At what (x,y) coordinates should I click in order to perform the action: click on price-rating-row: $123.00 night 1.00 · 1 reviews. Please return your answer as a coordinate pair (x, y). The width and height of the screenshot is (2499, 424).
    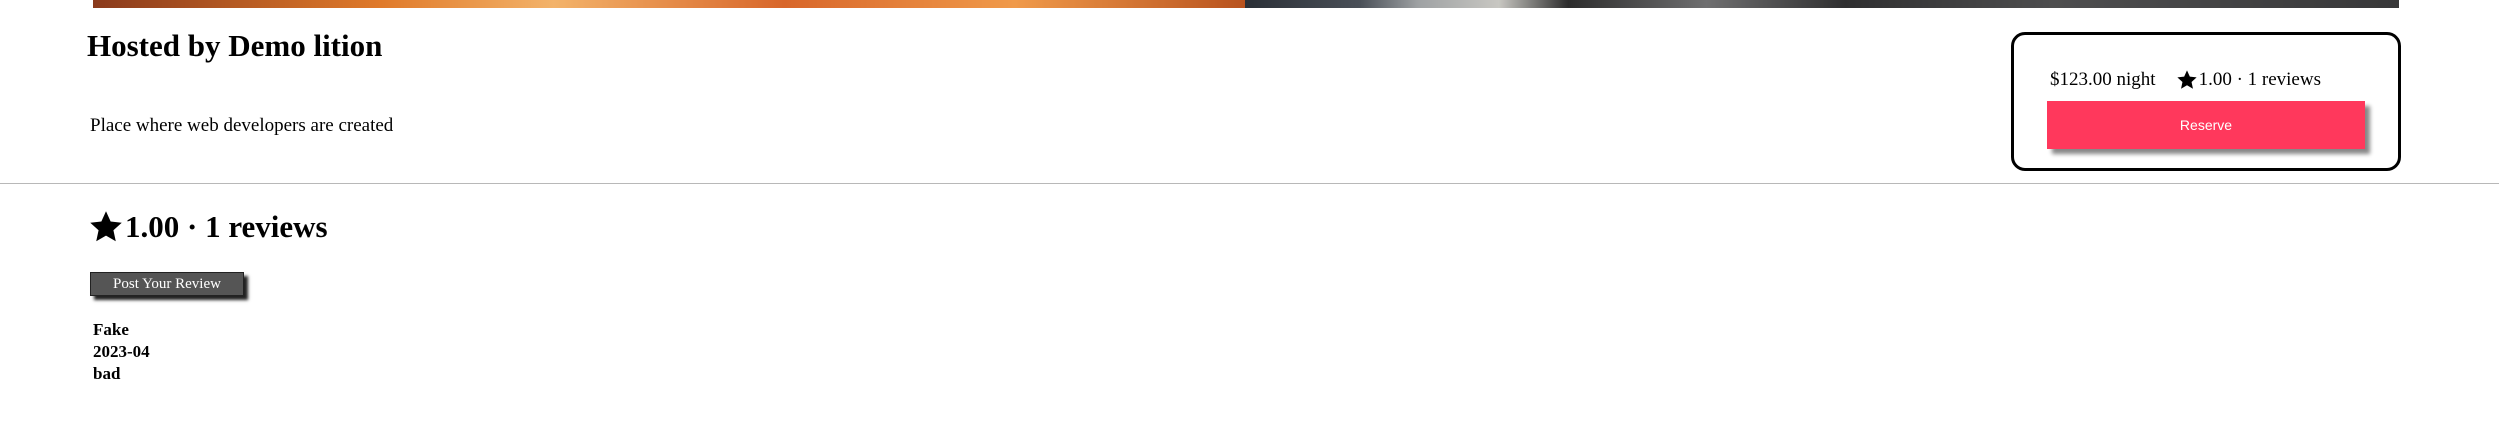
    Looking at the image, I should click on (2185, 80).